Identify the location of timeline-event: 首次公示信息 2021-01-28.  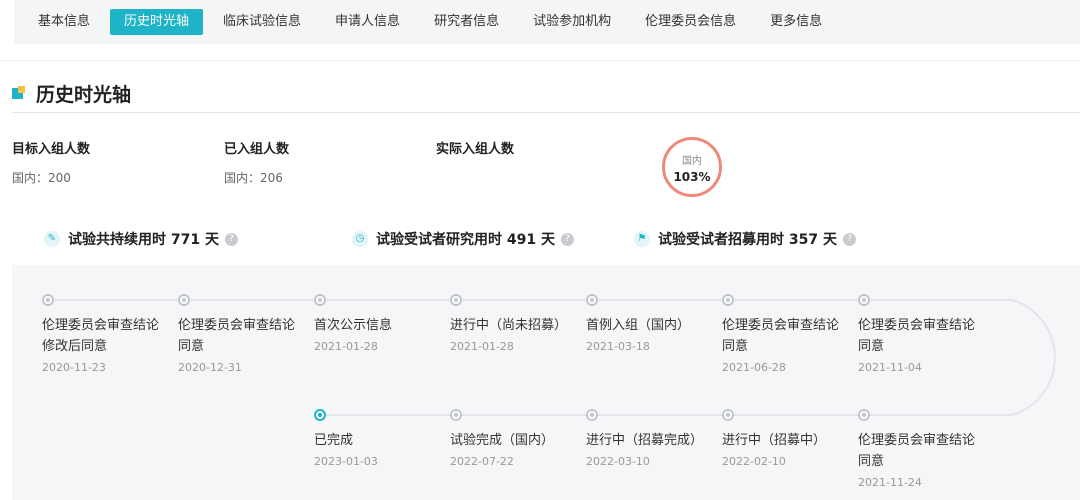
(374, 334).